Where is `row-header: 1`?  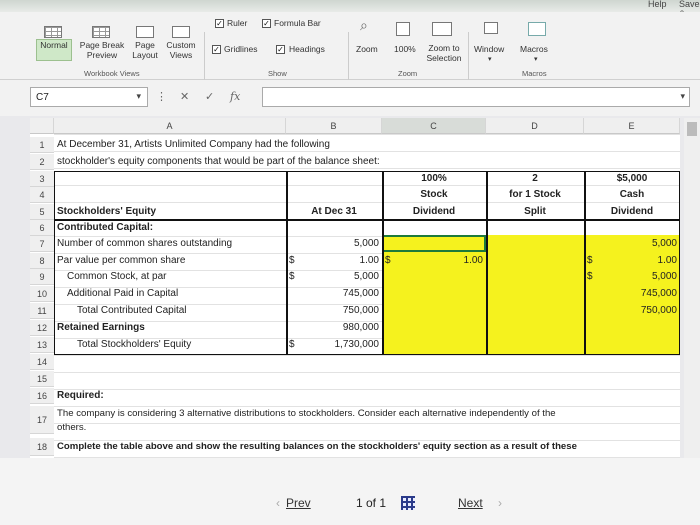 row-header: 1 is located at coordinates (42, 145).